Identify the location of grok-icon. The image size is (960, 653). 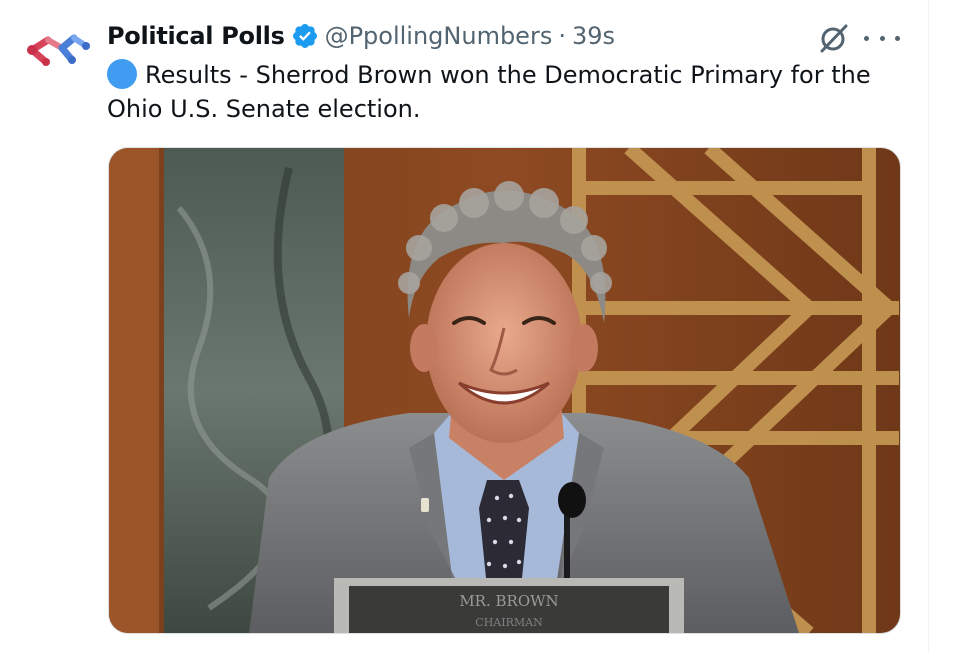
(834, 38).